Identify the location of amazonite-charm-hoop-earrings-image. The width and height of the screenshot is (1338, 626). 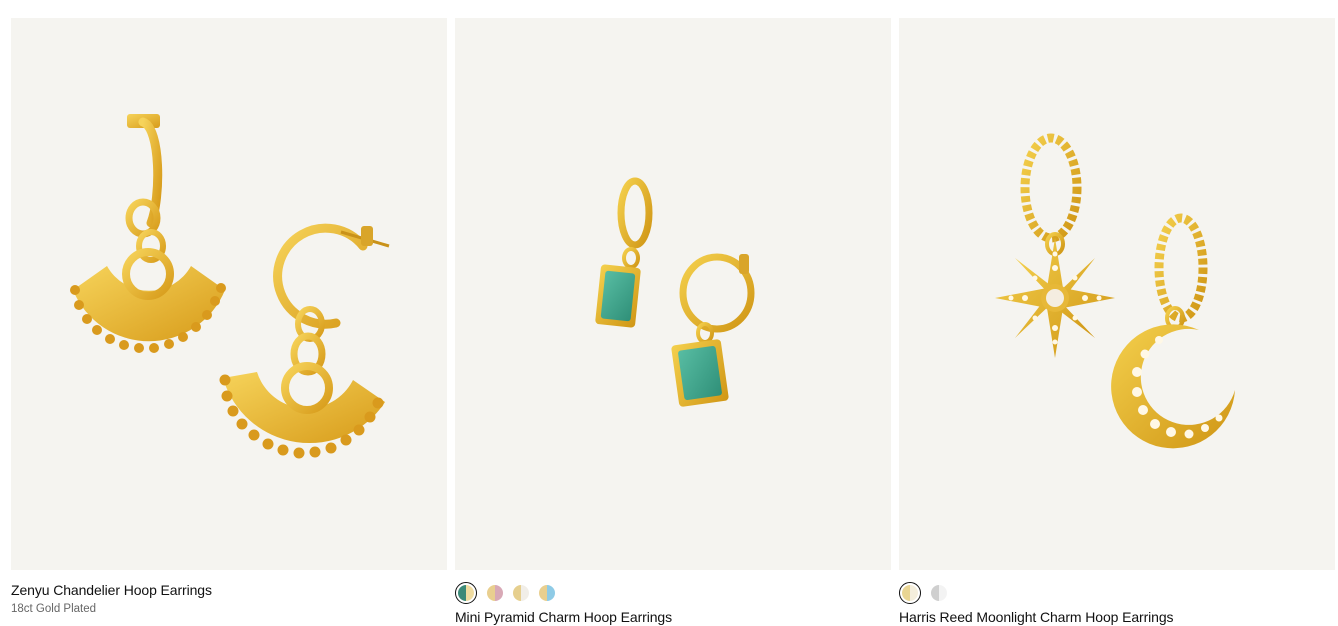
(675, 292).